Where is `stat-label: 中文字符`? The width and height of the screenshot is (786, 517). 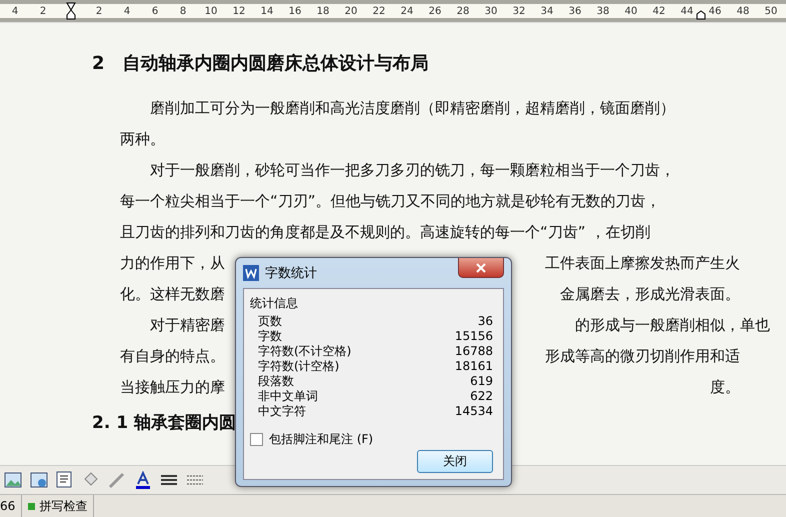 stat-label: 中文字符 is located at coordinates (282, 411).